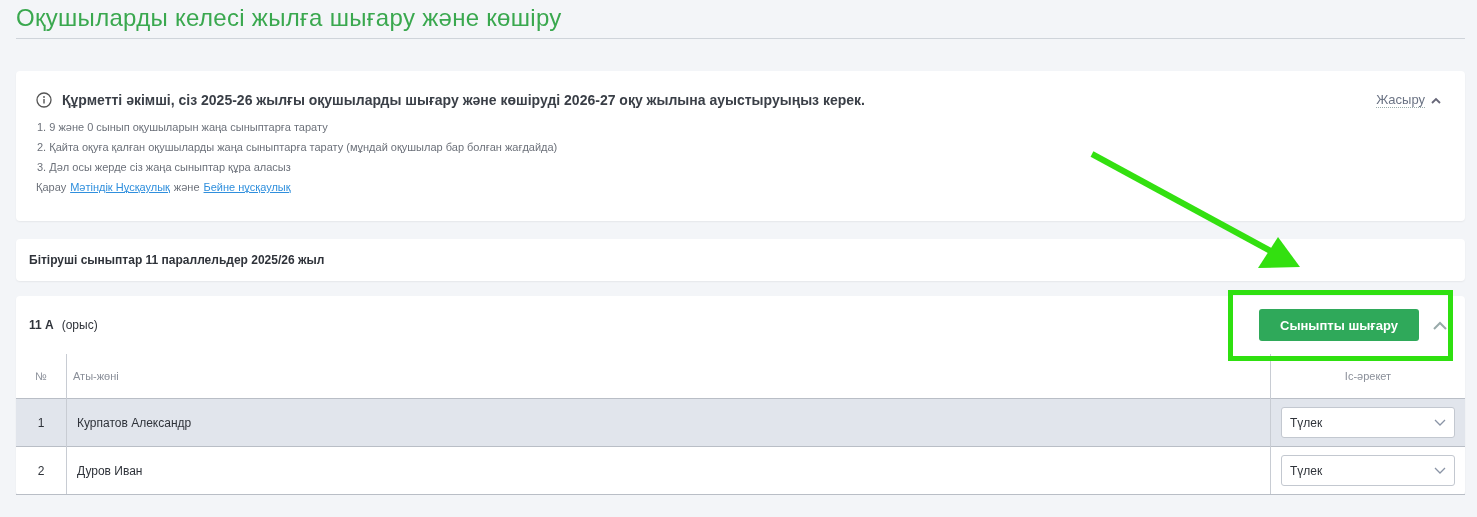 This screenshot has width=1477, height=517. I want to click on links-text: Қарау, so click(51, 187).